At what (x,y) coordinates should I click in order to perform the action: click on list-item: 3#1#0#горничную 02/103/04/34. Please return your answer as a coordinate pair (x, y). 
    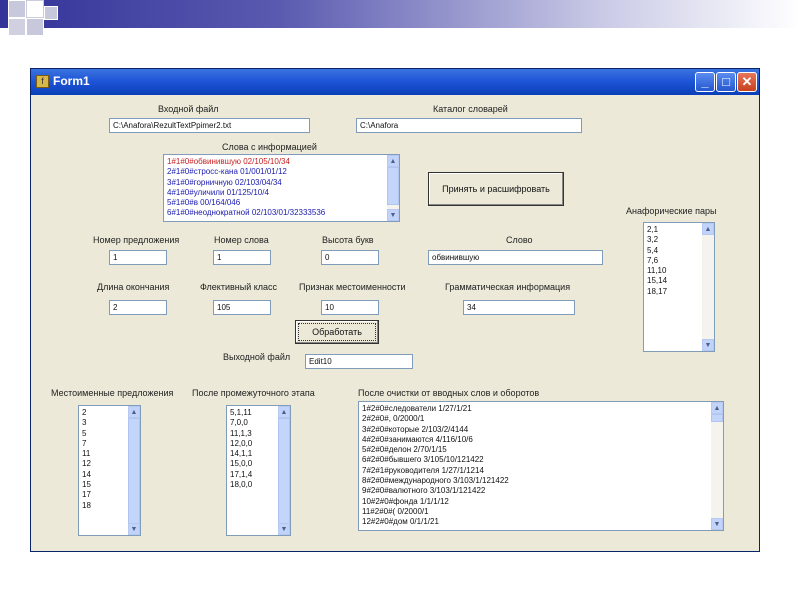
    Looking at the image, I should click on (276, 183).